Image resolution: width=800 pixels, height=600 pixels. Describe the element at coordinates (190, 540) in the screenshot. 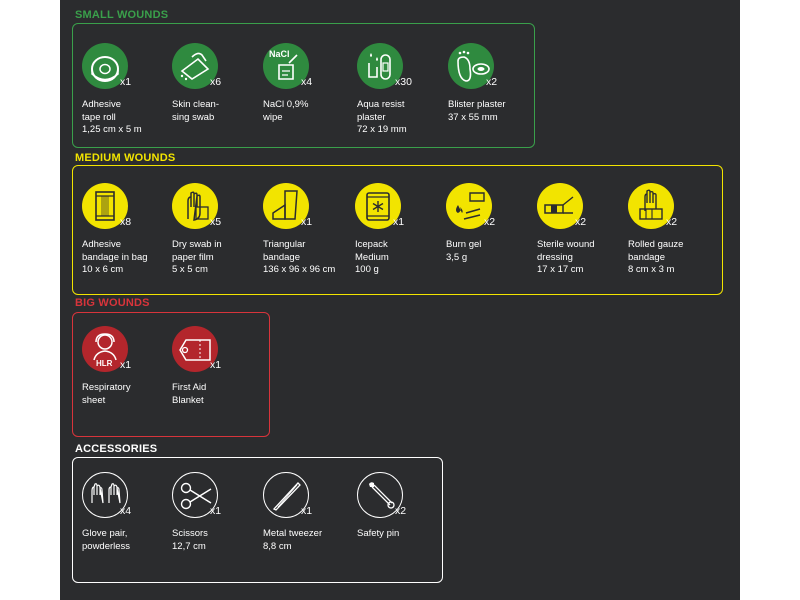

I see `item-label: Scissors 12,7 cm` at that location.